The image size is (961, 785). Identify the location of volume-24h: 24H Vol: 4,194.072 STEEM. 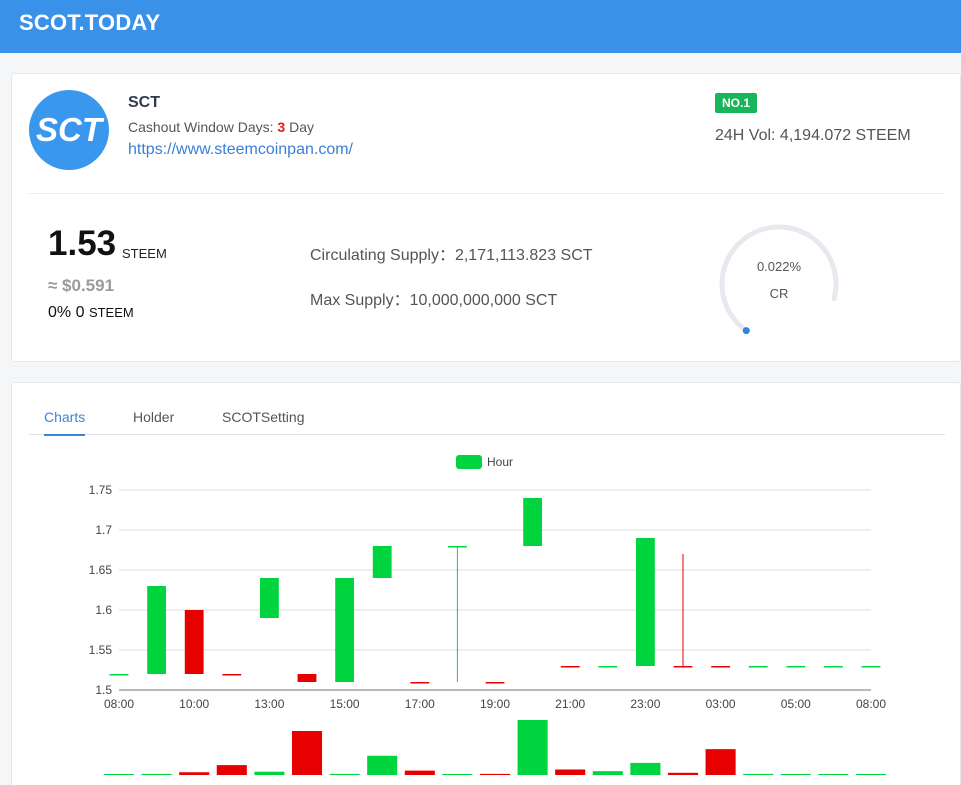
(813, 135).